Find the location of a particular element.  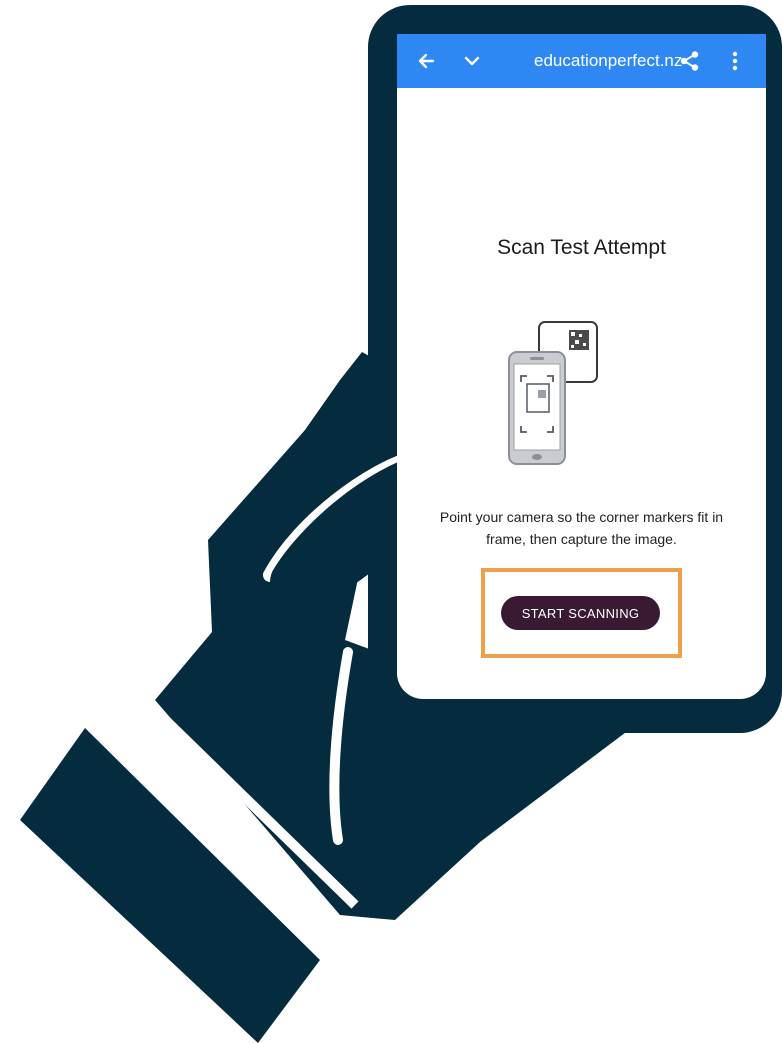

qr-code-icon is located at coordinates (579, 340).